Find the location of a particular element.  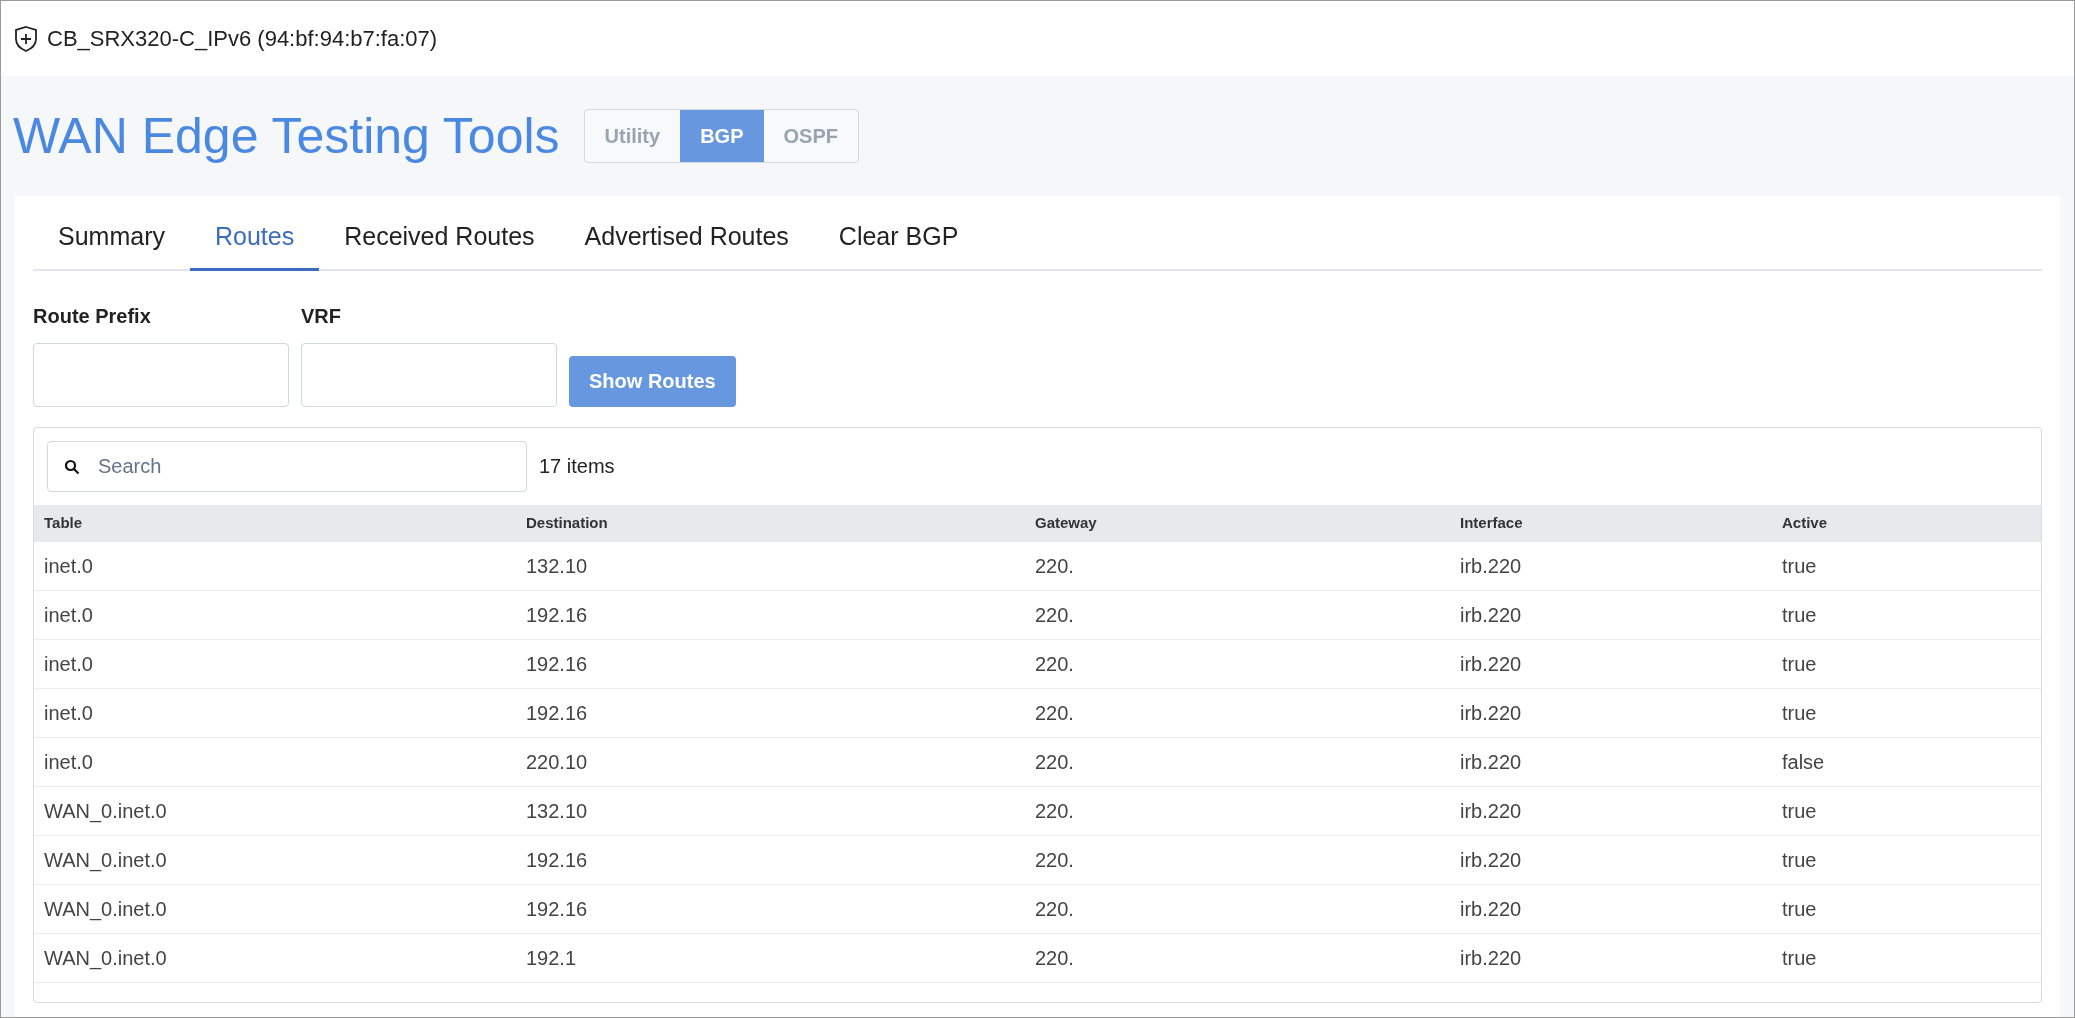

item-count: 17 items is located at coordinates (577, 466).